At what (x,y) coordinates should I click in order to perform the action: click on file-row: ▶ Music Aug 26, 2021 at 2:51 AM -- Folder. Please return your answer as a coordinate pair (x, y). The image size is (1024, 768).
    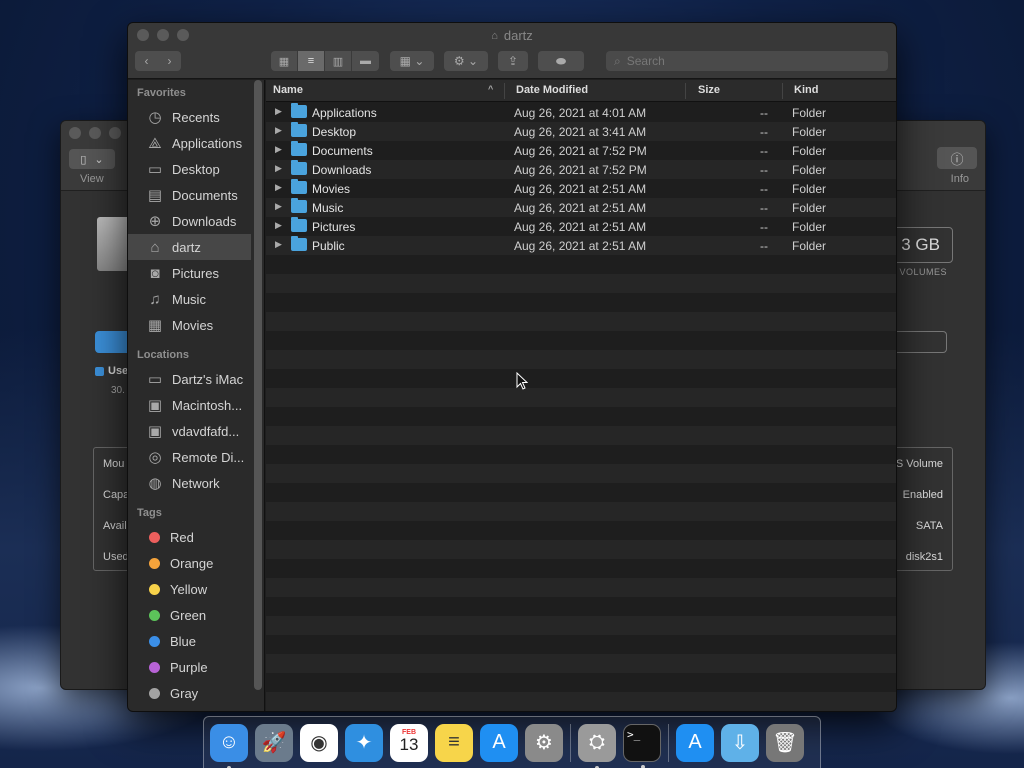
    Looking at the image, I should click on (581, 207).